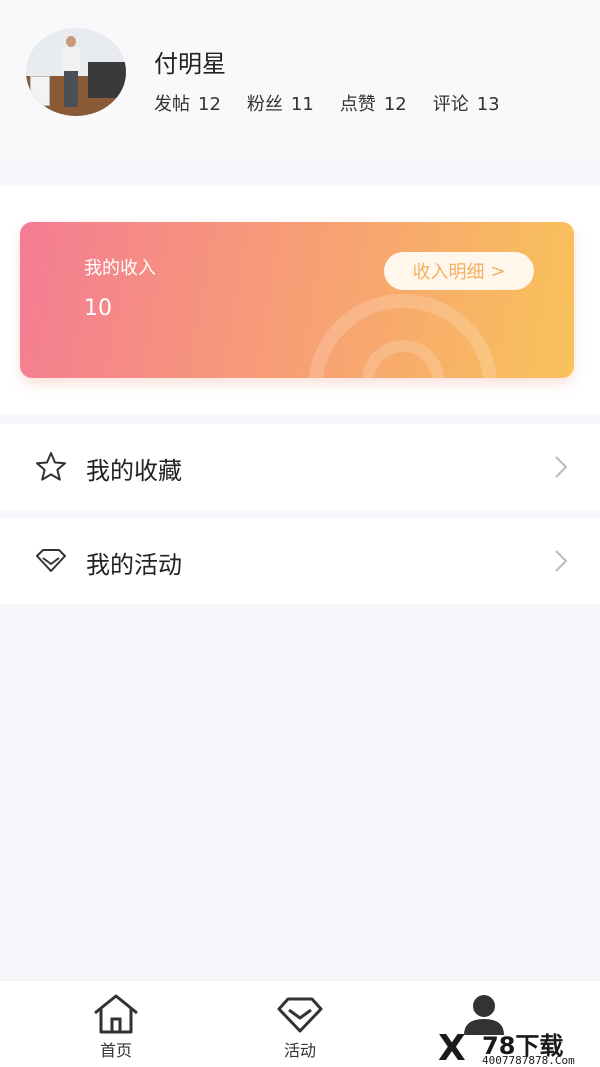 The image size is (600, 1067). Describe the element at coordinates (134, 565) in the screenshot. I see `menu-item-label: 我的活动` at that location.